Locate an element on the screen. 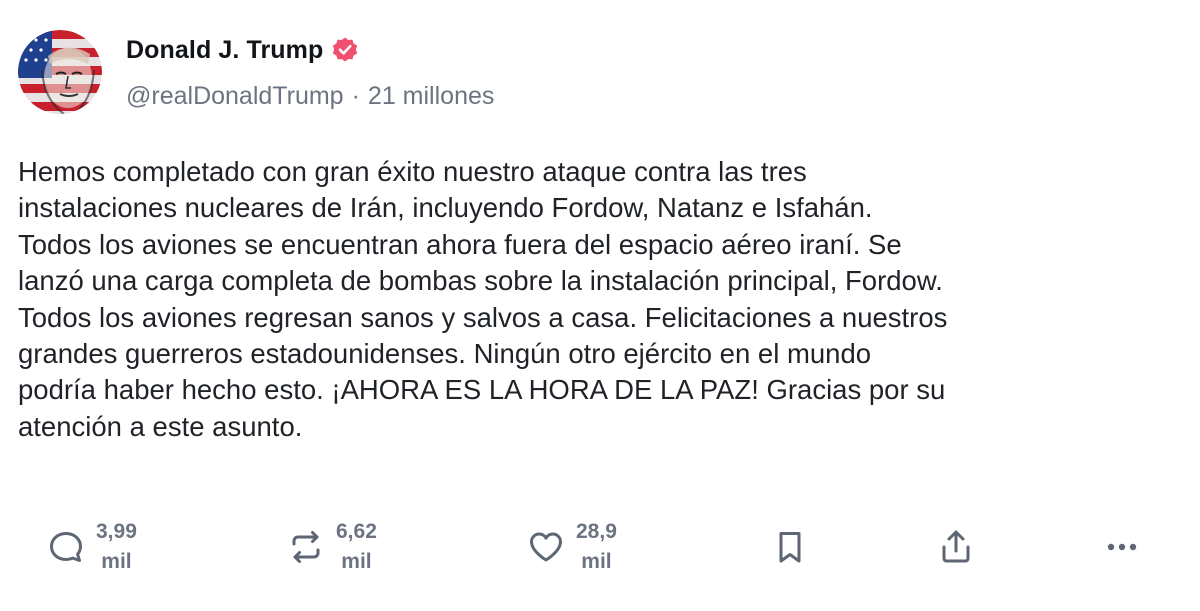 This screenshot has width=1200, height=611. more-options-button is located at coordinates (1122, 547).